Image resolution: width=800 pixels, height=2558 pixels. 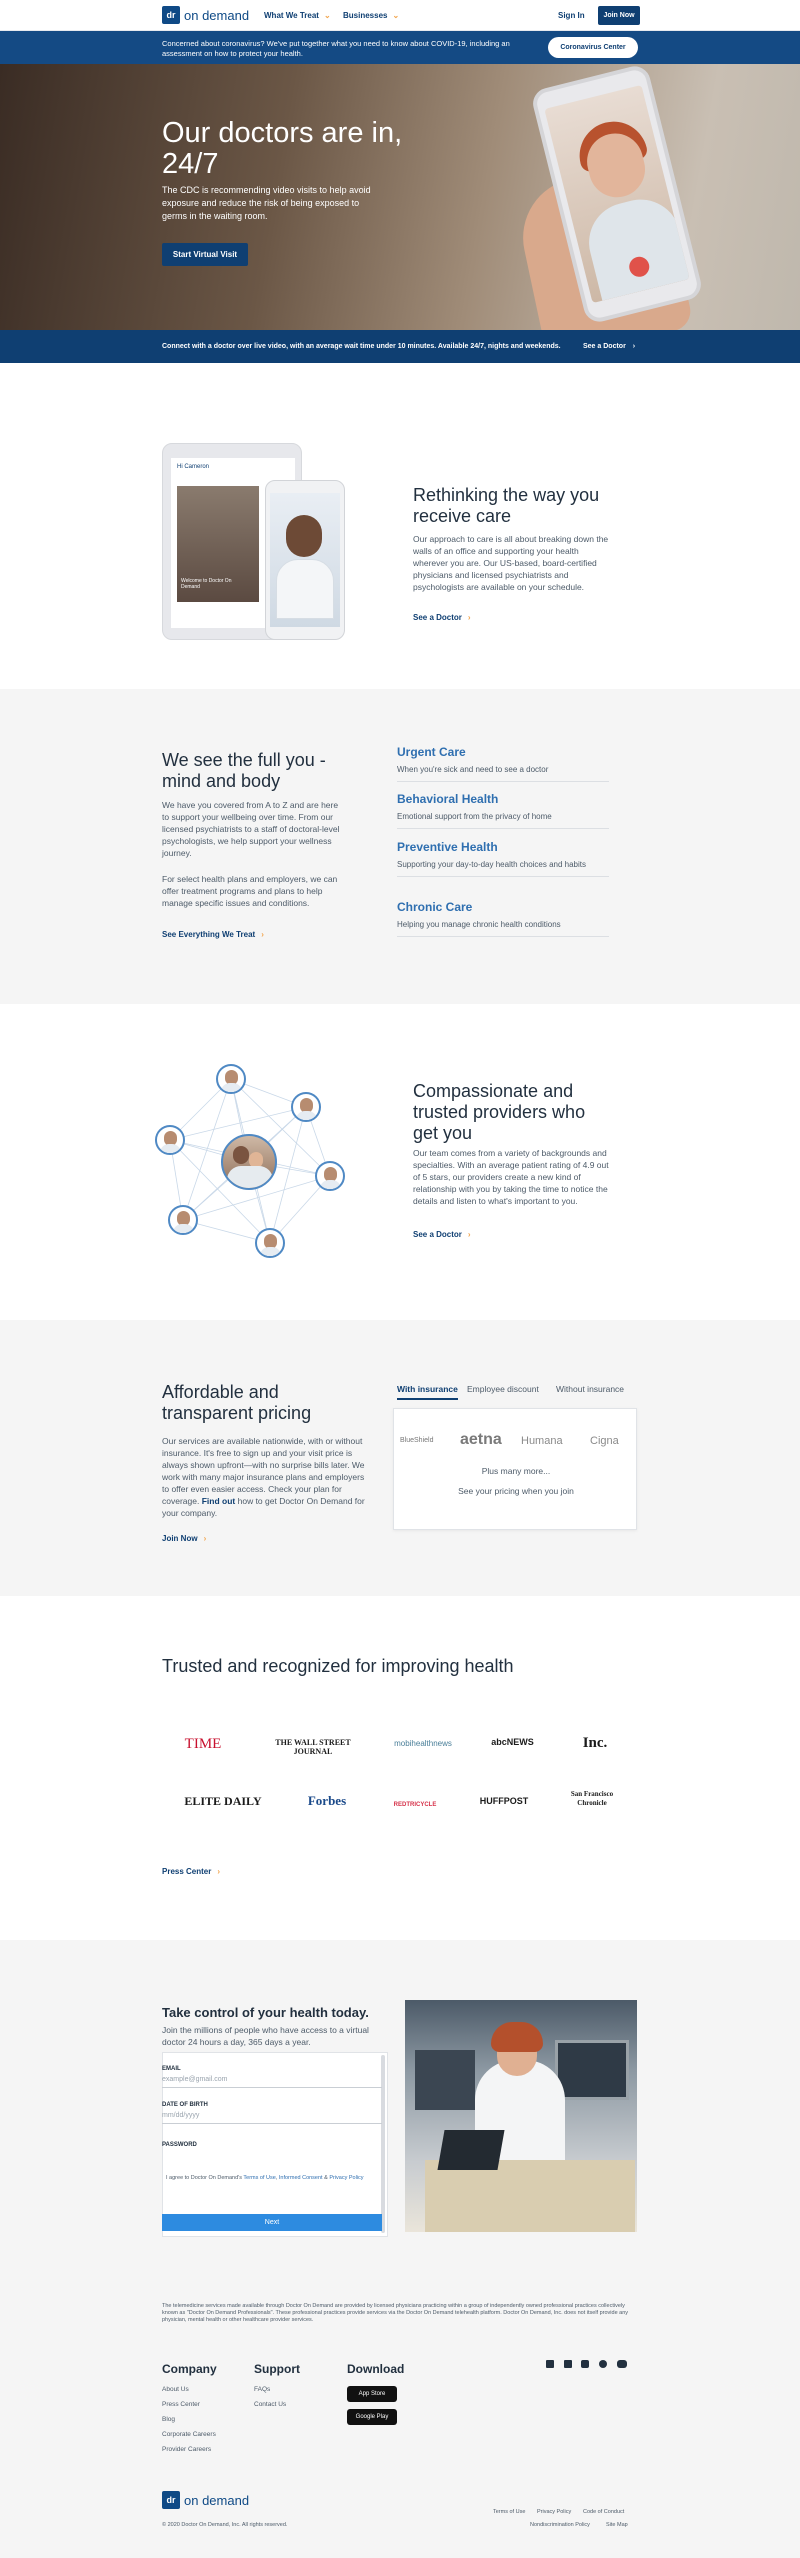 What do you see at coordinates (550, 2364) in the screenshot?
I see `facebook-icon` at bounding box center [550, 2364].